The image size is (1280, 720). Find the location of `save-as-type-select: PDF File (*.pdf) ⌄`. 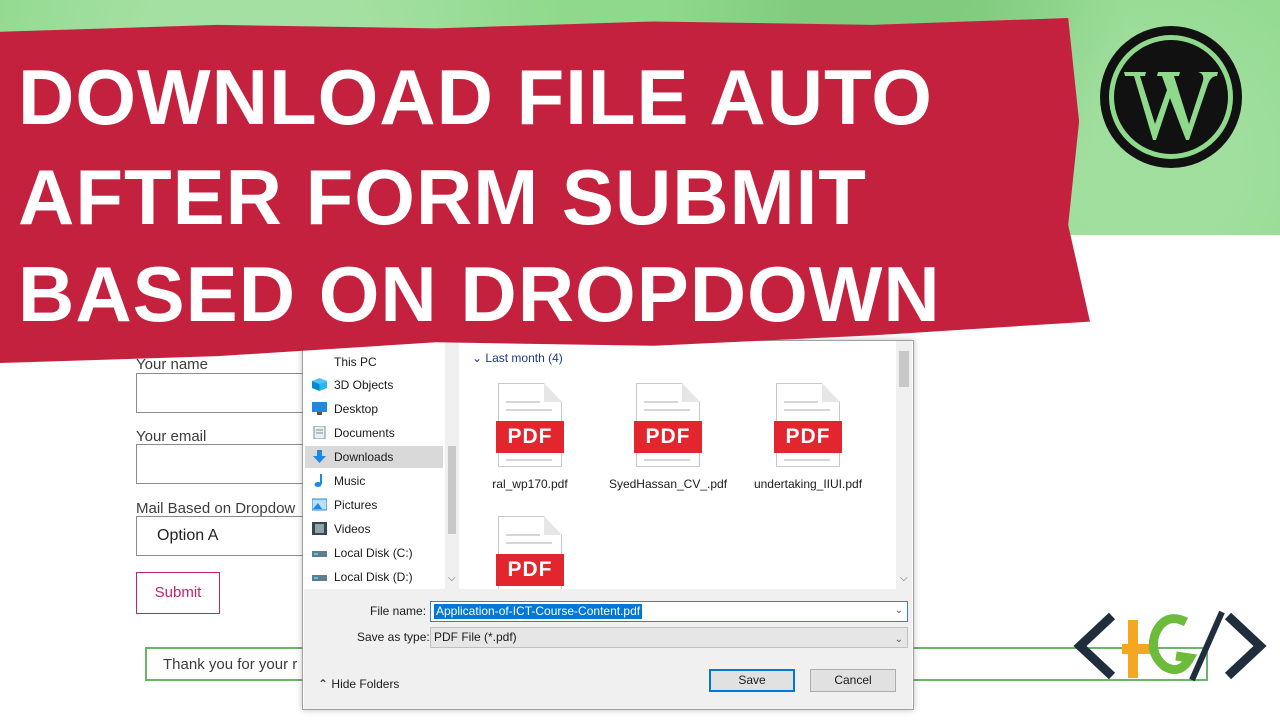

save-as-type-select: PDF File (*.pdf) ⌄ is located at coordinates (669, 637).